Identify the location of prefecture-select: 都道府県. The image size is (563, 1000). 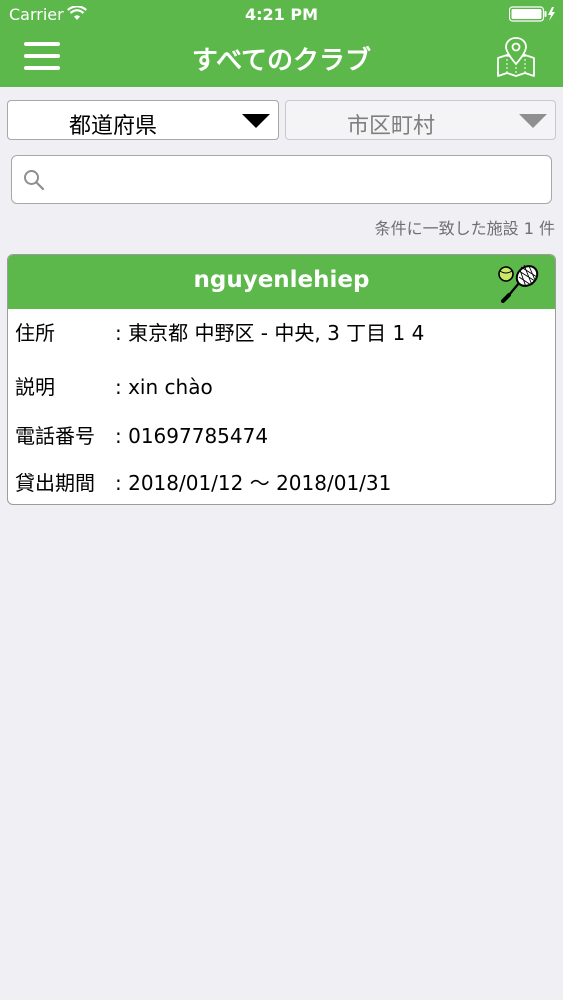
(143, 120).